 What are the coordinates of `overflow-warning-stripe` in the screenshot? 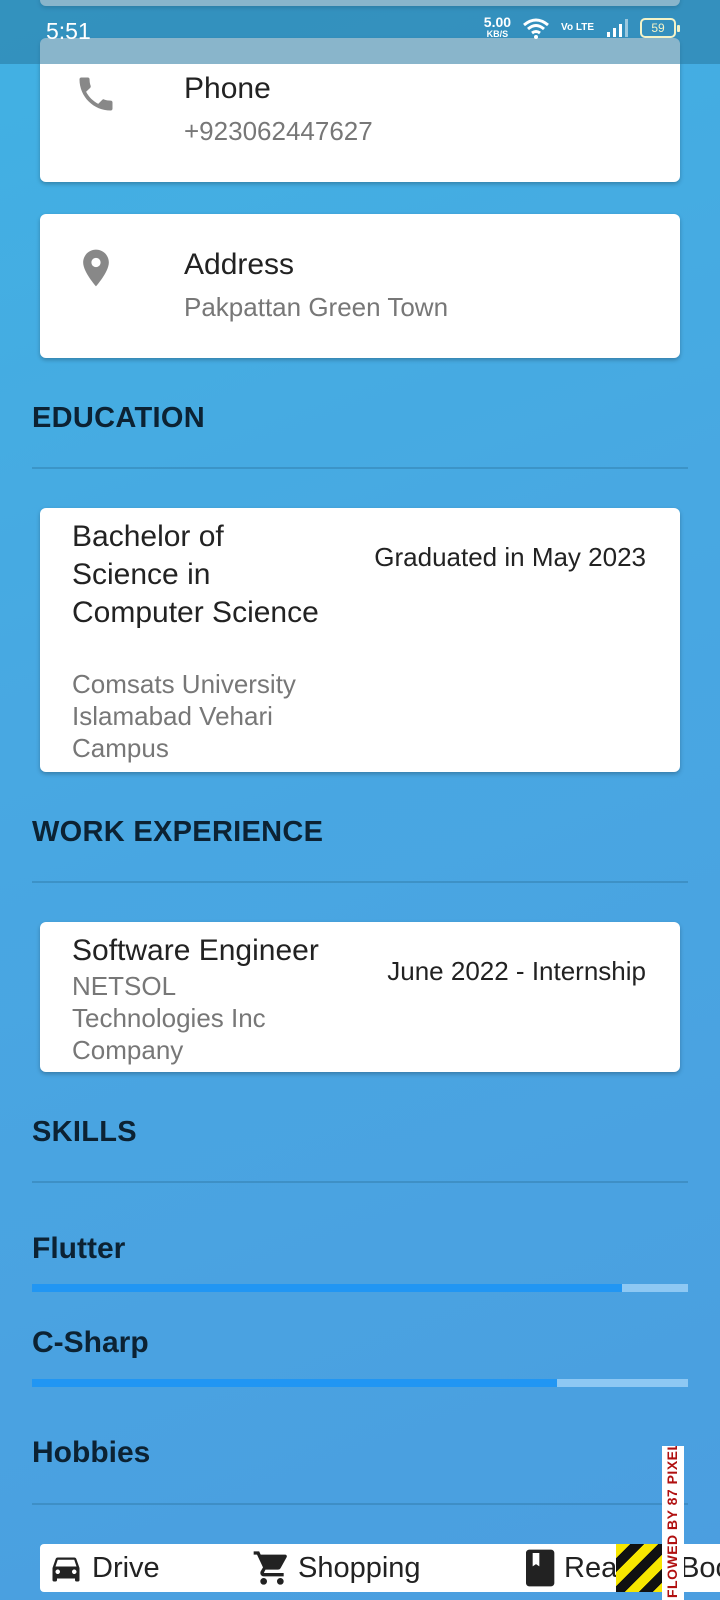 It's located at (640, 1568).